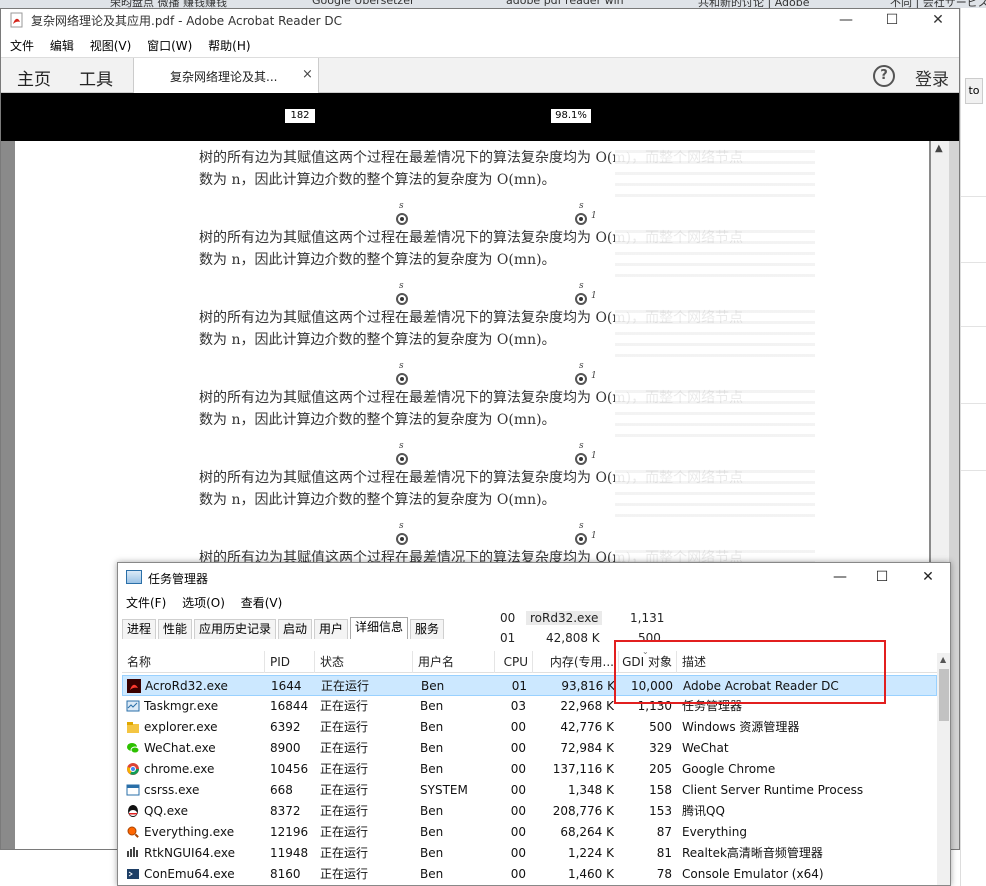  Describe the element at coordinates (226, 76) in the screenshot. I see `document-tab: 复杂网络理论及其... ×` at that location.